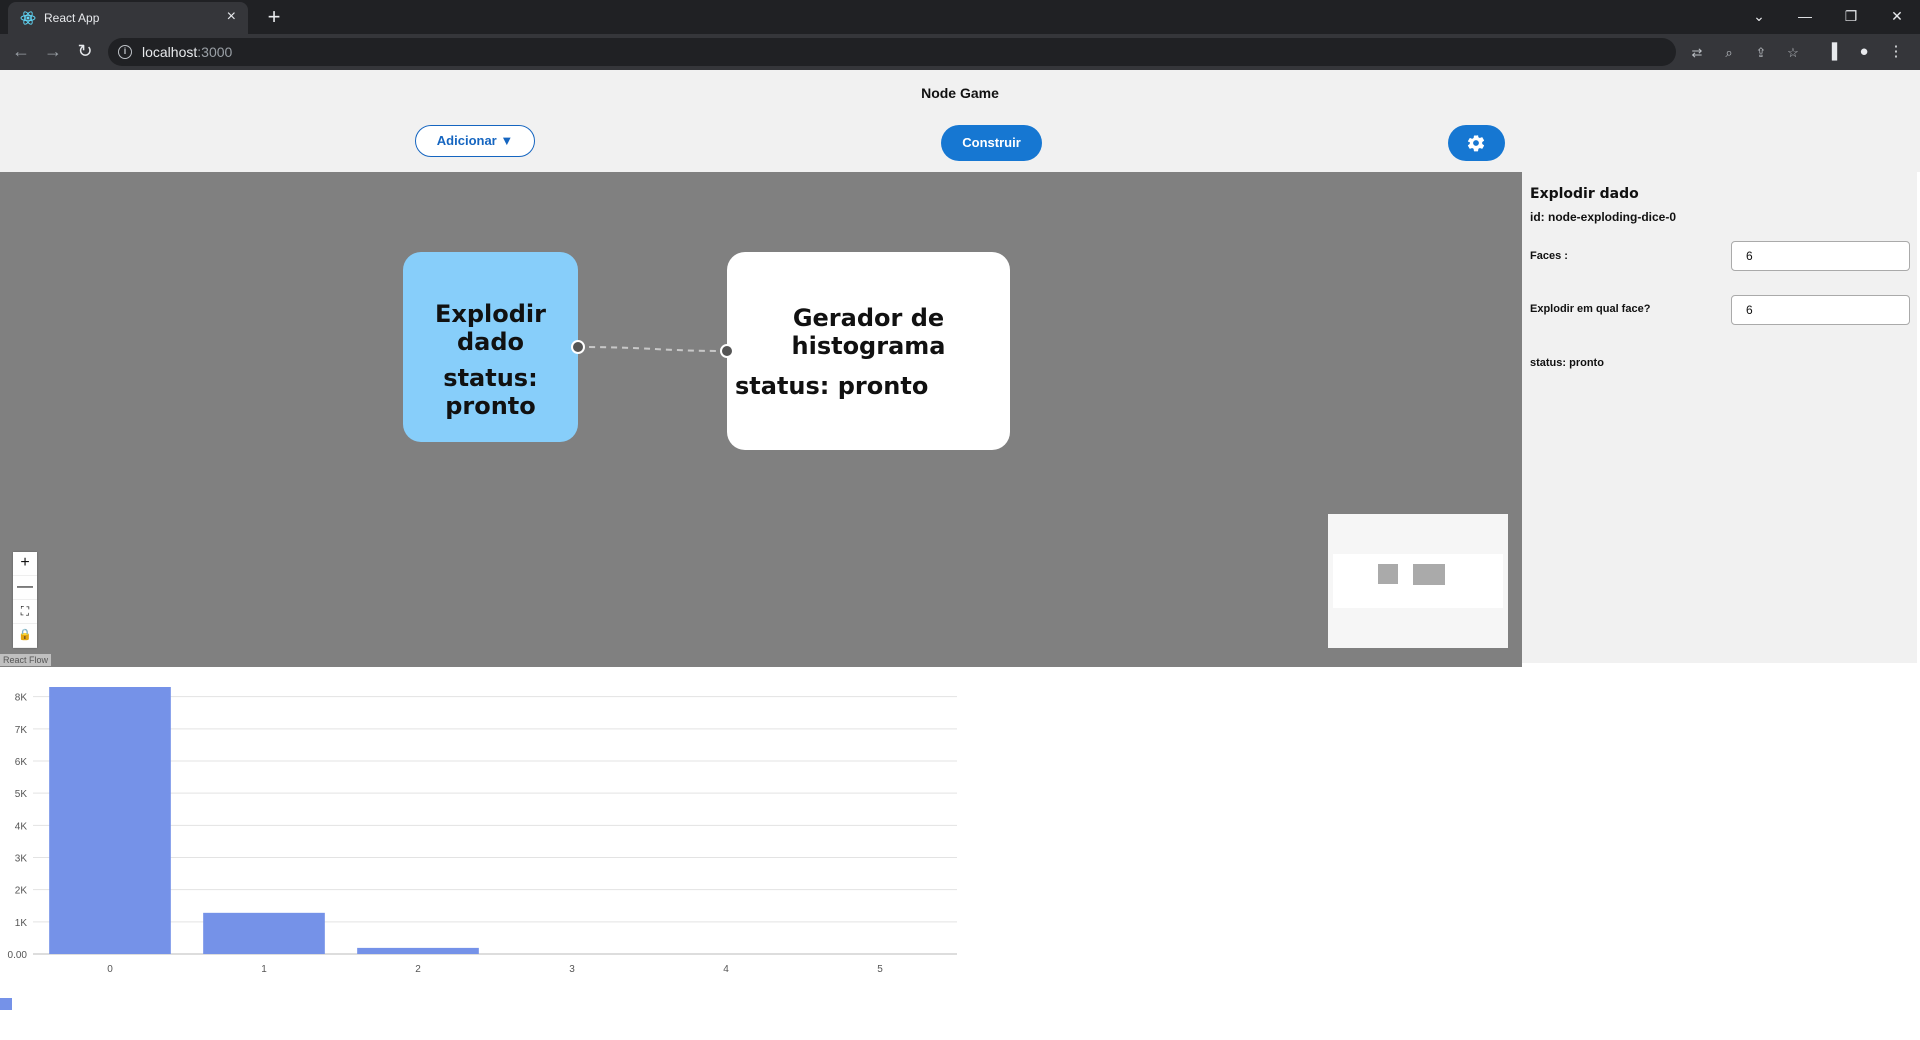  What do you see at coordinates (1567, 363) in the screenshot?
I see `panel-status: status: pronto` at bounding box center [1567, 363].